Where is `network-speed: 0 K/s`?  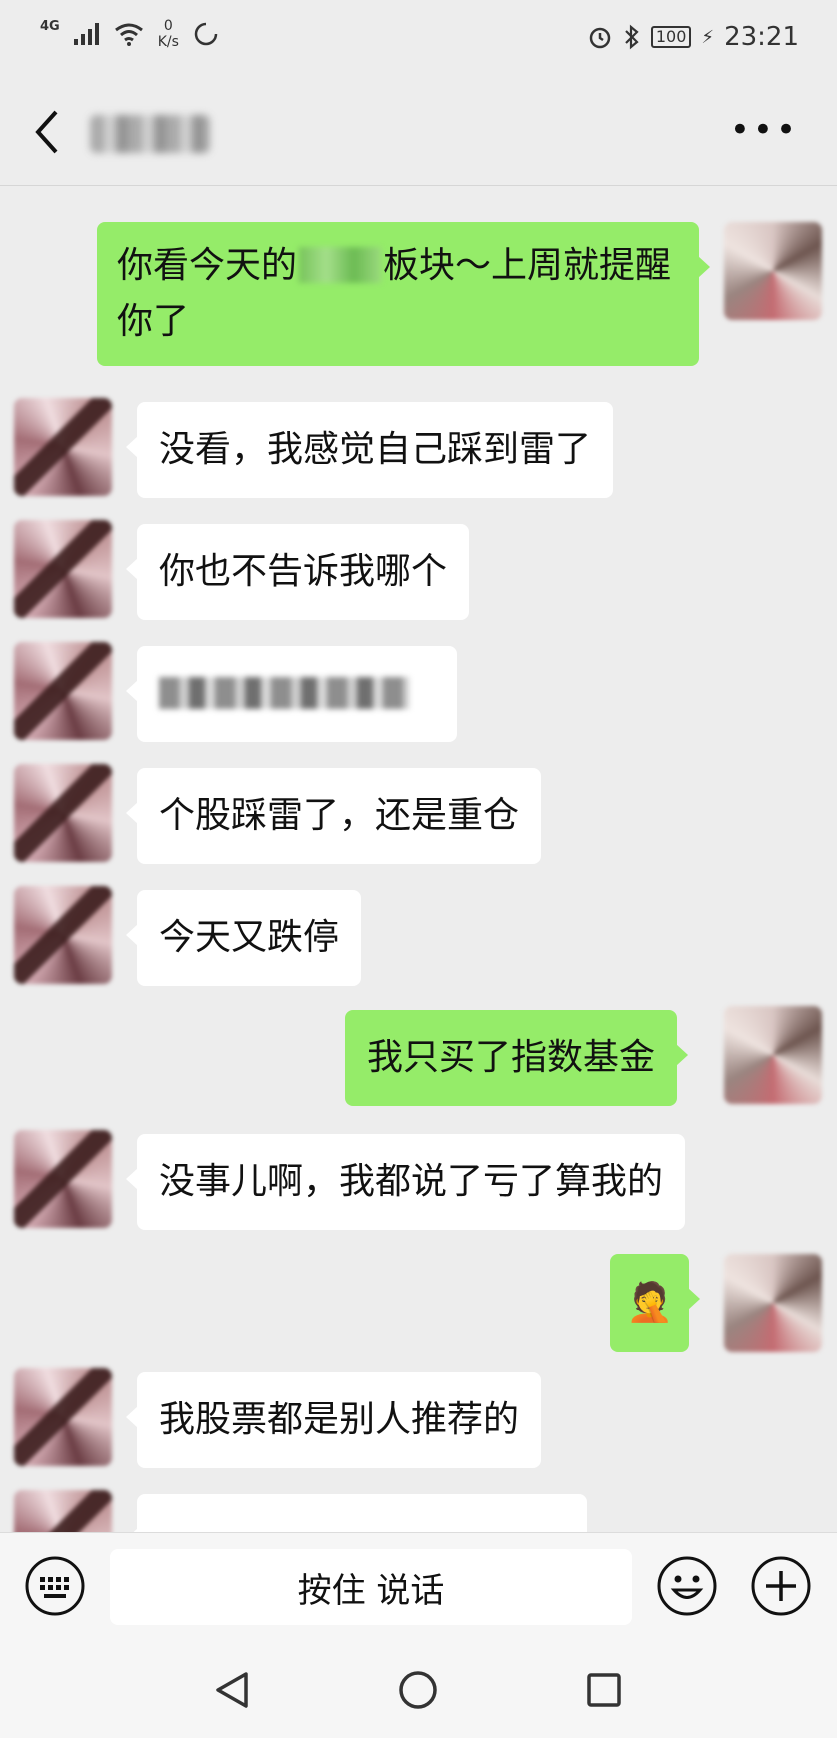 network-speed: 0 K/s is located at coordinates (168, 34).